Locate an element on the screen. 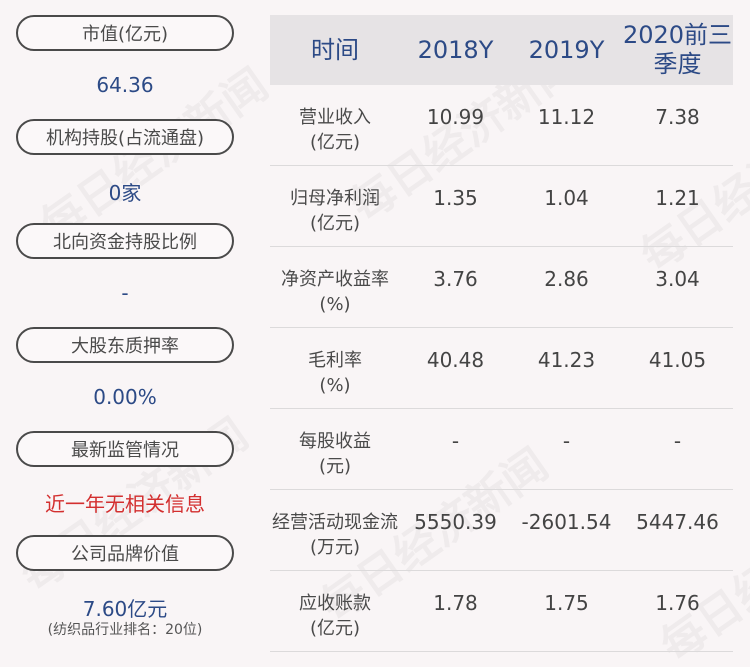 This screenshot has height=667, width=750. row-label: 应收账款 (亿元) is located at coordinates (335, 616).